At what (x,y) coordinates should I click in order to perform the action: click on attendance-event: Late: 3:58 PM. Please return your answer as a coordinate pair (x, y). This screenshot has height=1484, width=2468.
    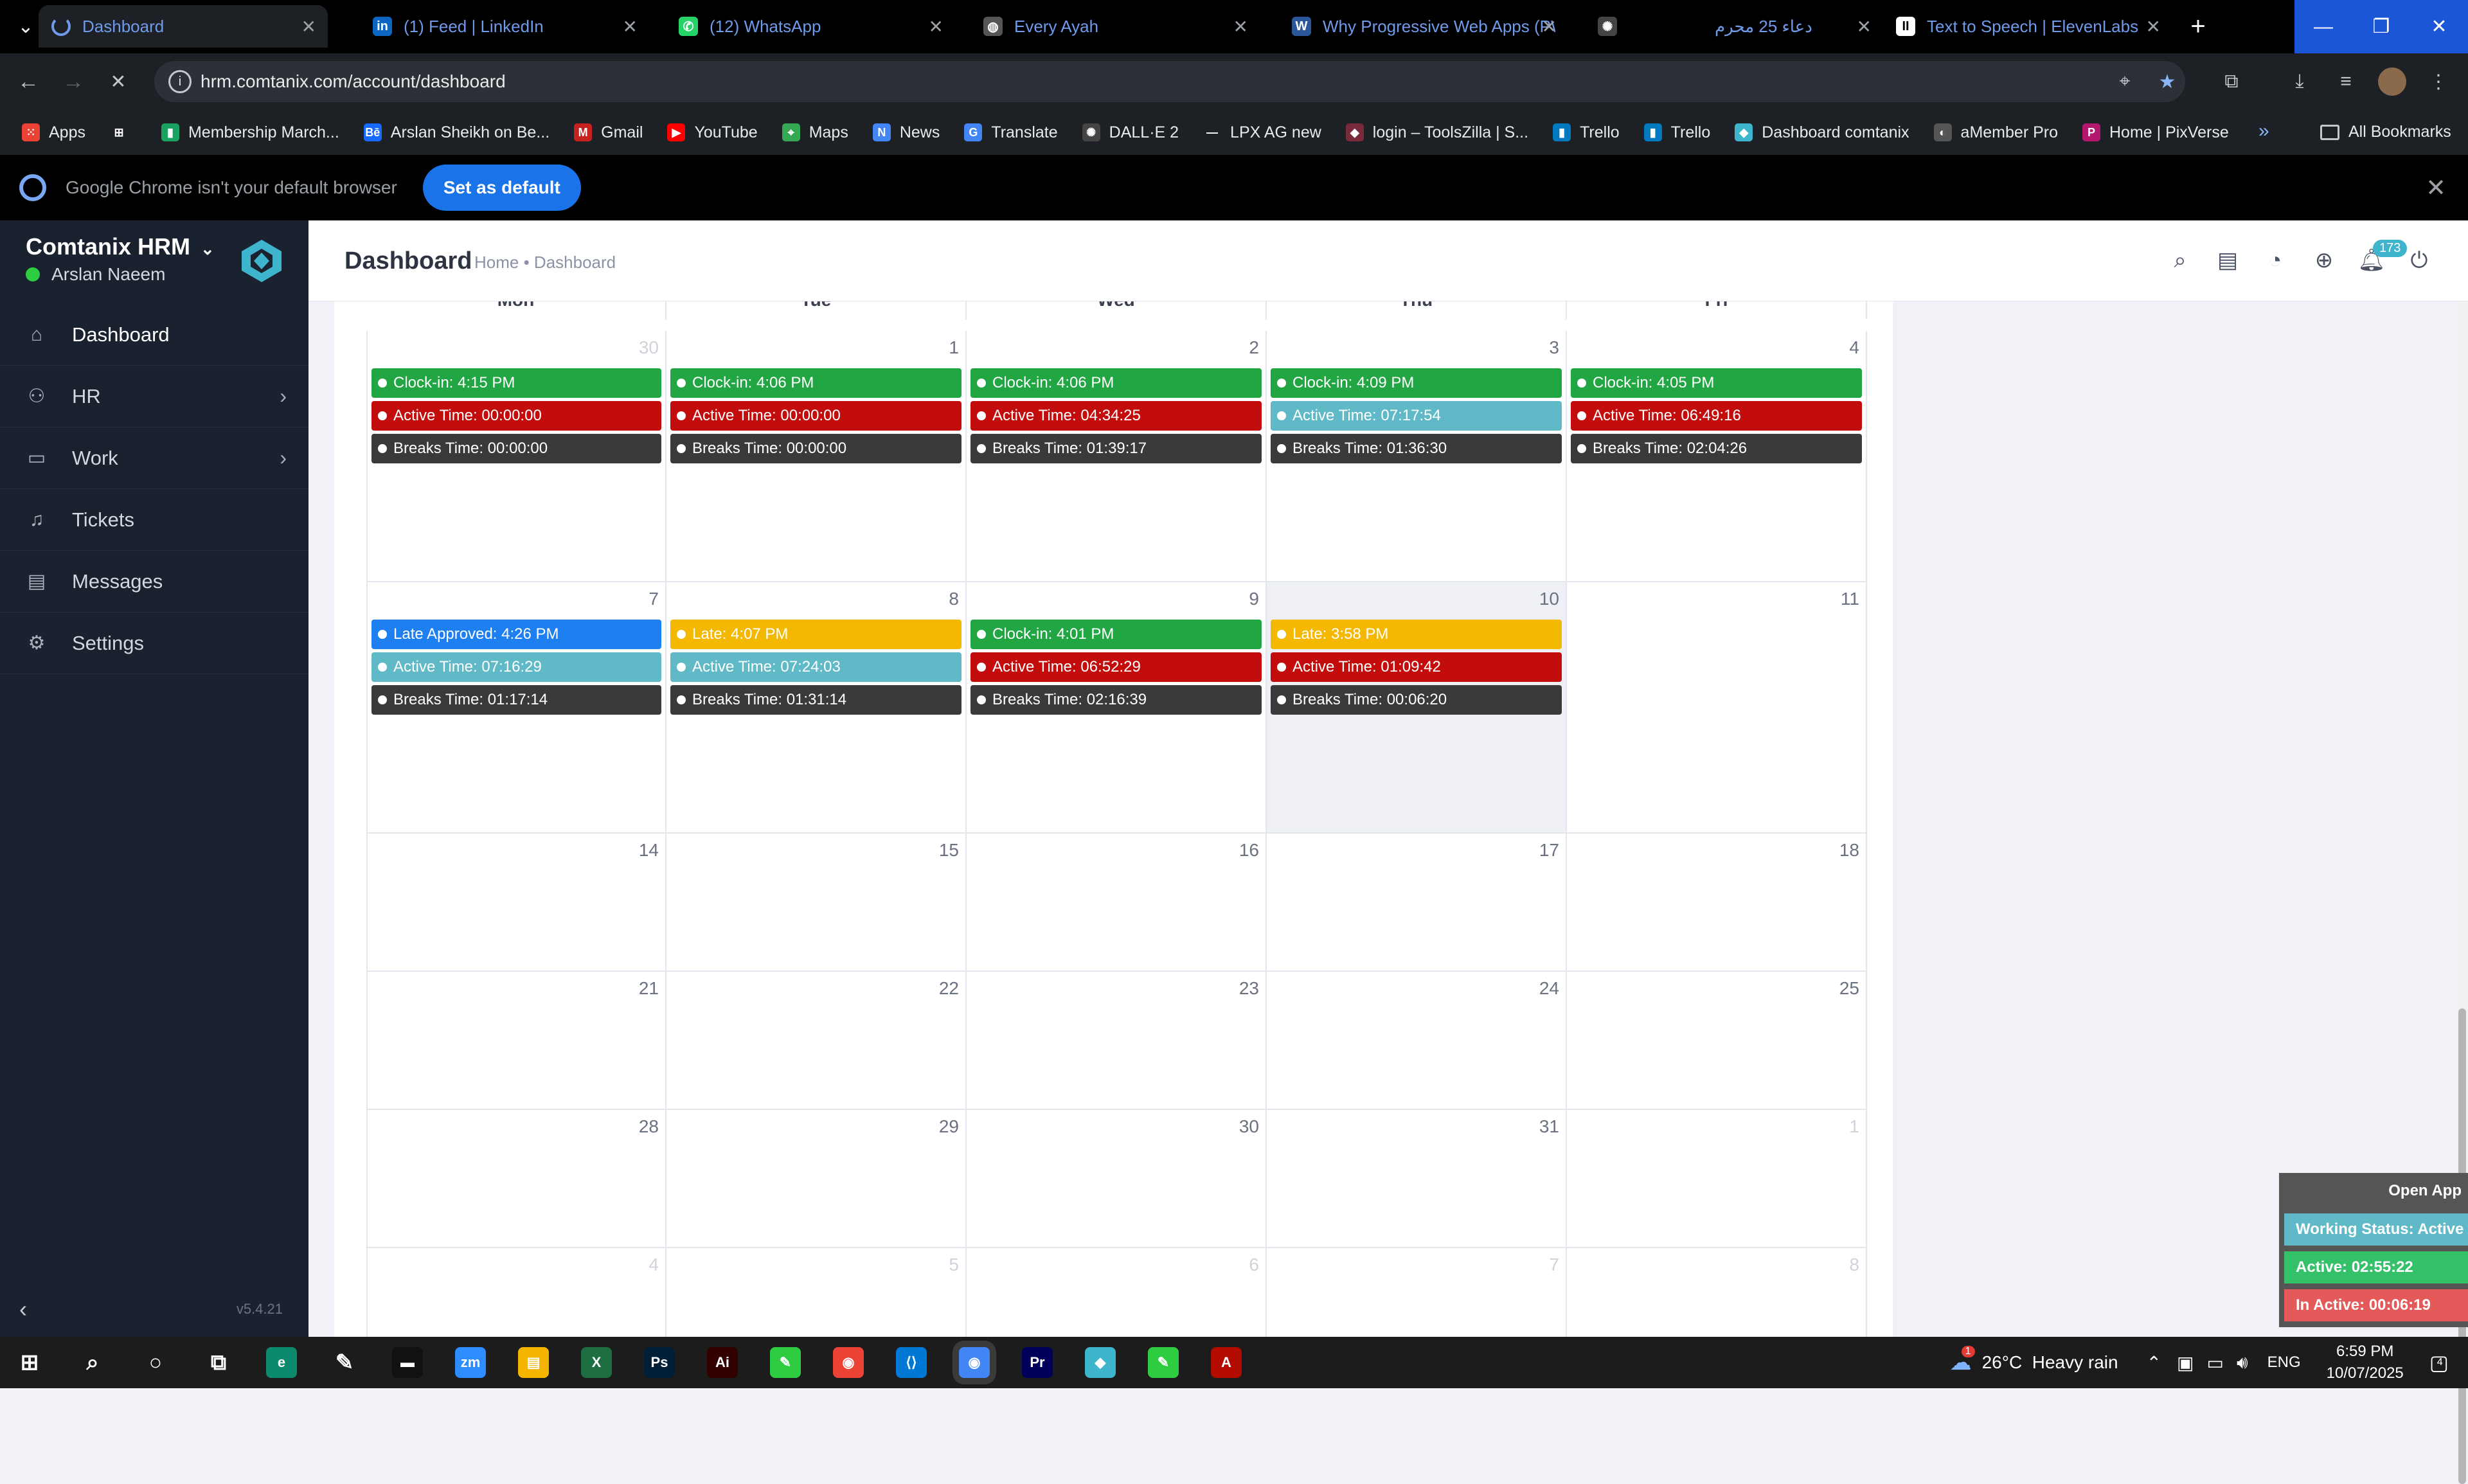
    Looking at the image, I should click on (1416, 634).